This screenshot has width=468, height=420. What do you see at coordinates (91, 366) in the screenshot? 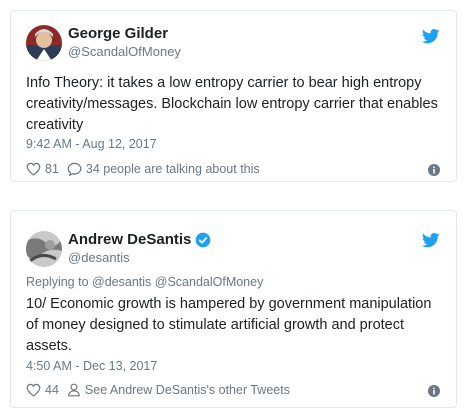
I see `tweet-timestamp: 4:50 AM - Dec 13, 2017` at bounding box center [91, 366].